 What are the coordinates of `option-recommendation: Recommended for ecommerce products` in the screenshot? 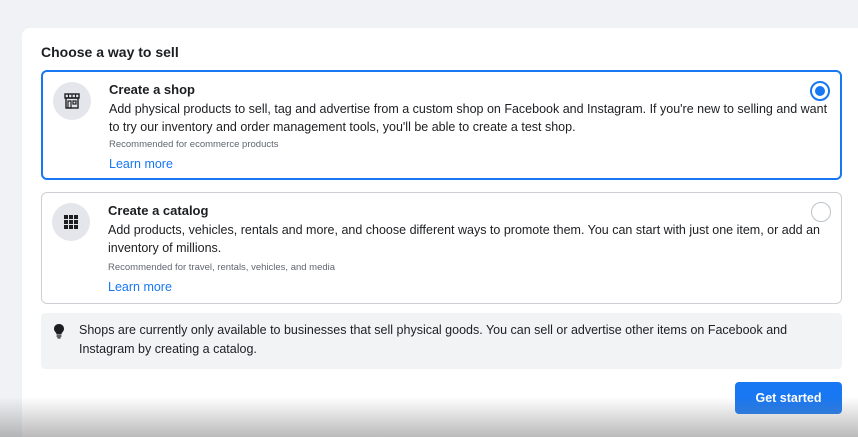 It's located at (194, 144).